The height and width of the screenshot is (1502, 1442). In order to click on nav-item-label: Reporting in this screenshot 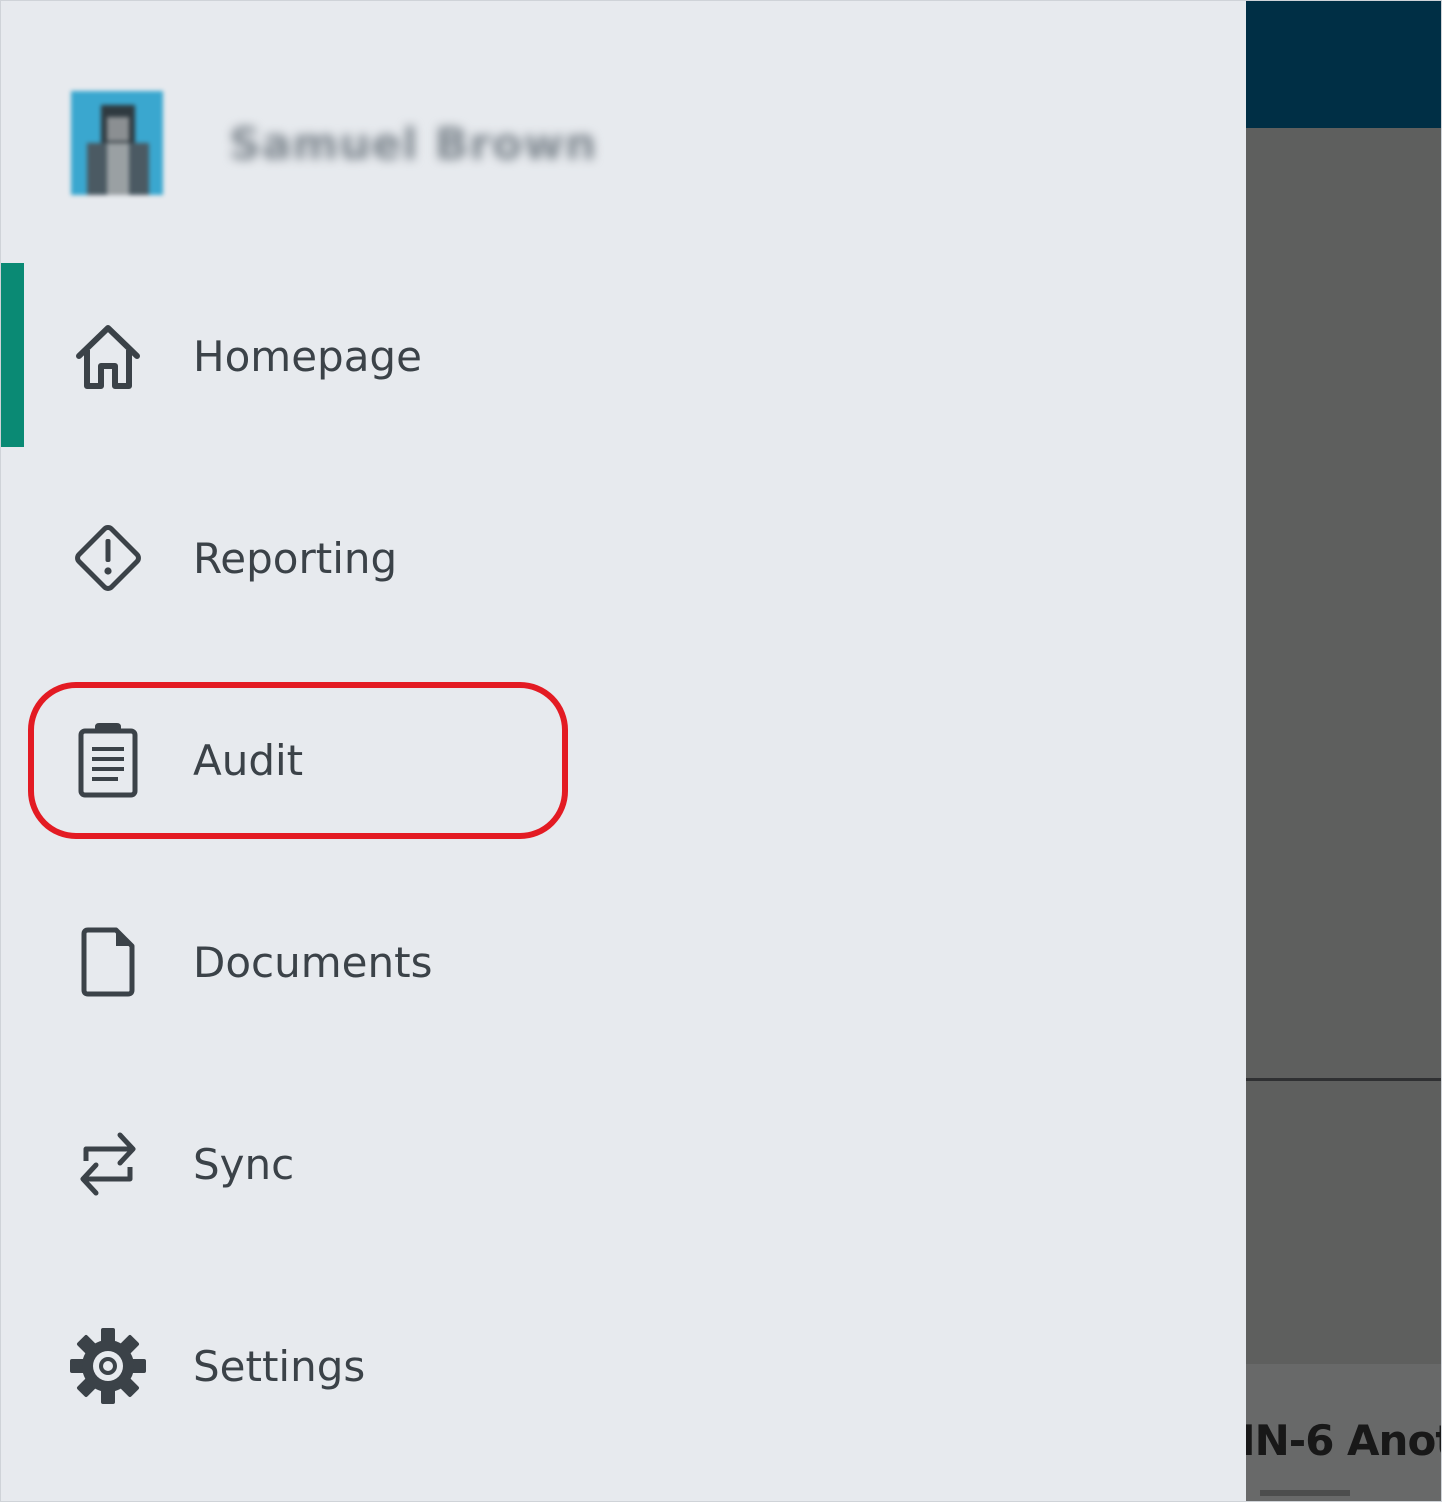, I will do `click(295, 558)`.